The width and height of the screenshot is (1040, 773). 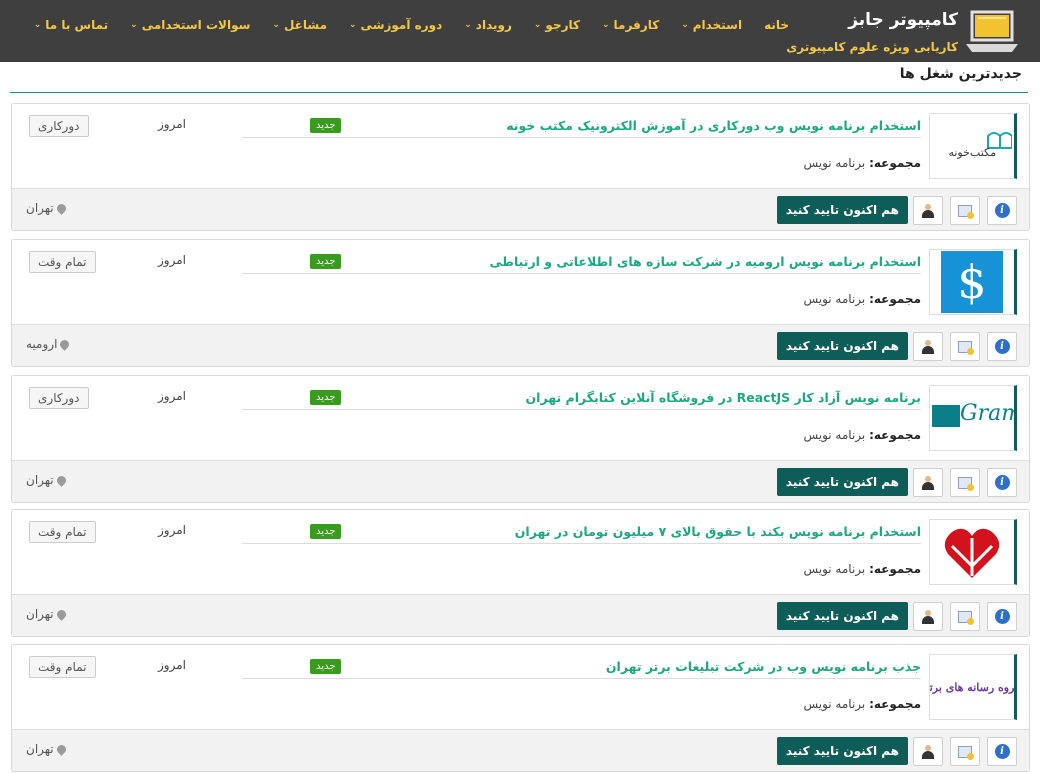 What do you see at coordinates (77, 25) in the screenshot?
I see `nav-item-label: تماس با ما` at bounding box center [77, 25].